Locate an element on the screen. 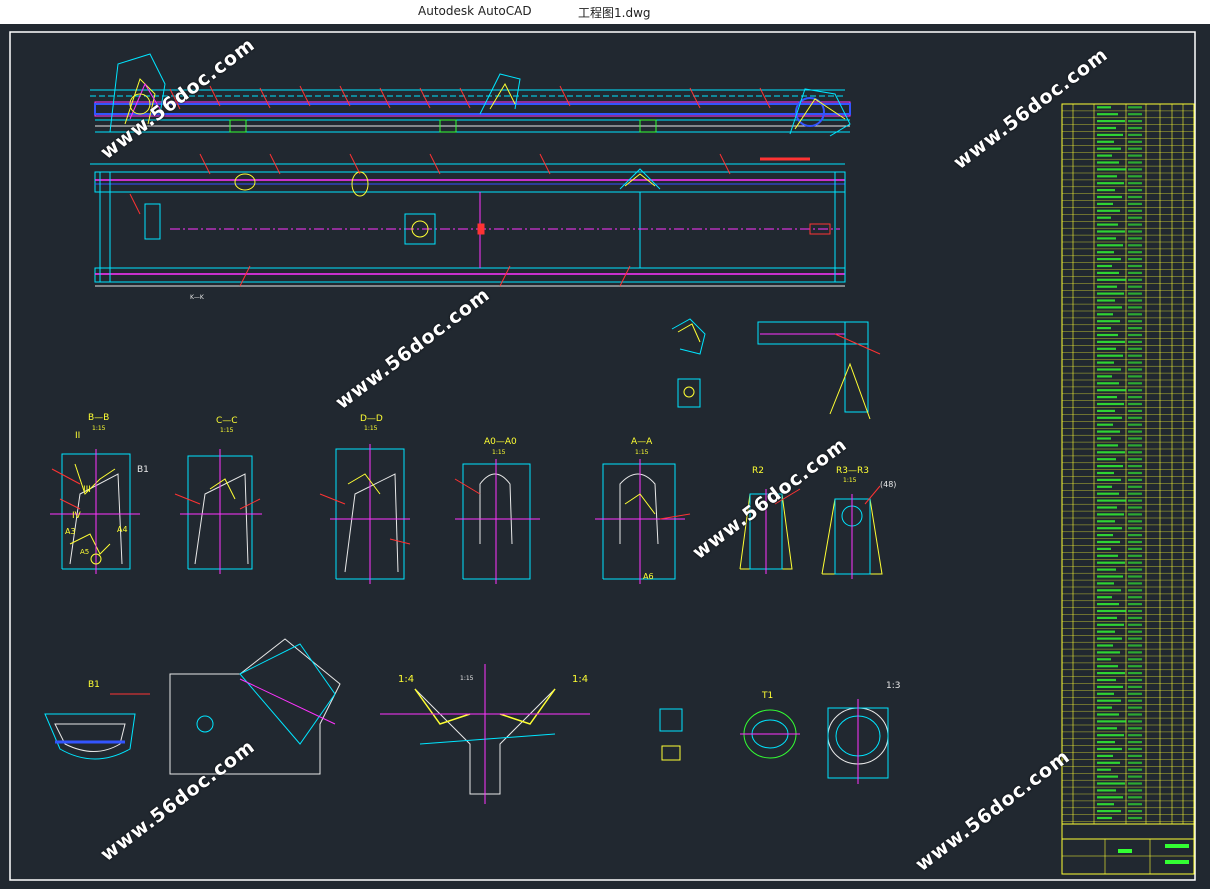 This screenshot has height=889, width=1210. section-r3-r3-title: R3—R3 is located at coordinates (852, 471).